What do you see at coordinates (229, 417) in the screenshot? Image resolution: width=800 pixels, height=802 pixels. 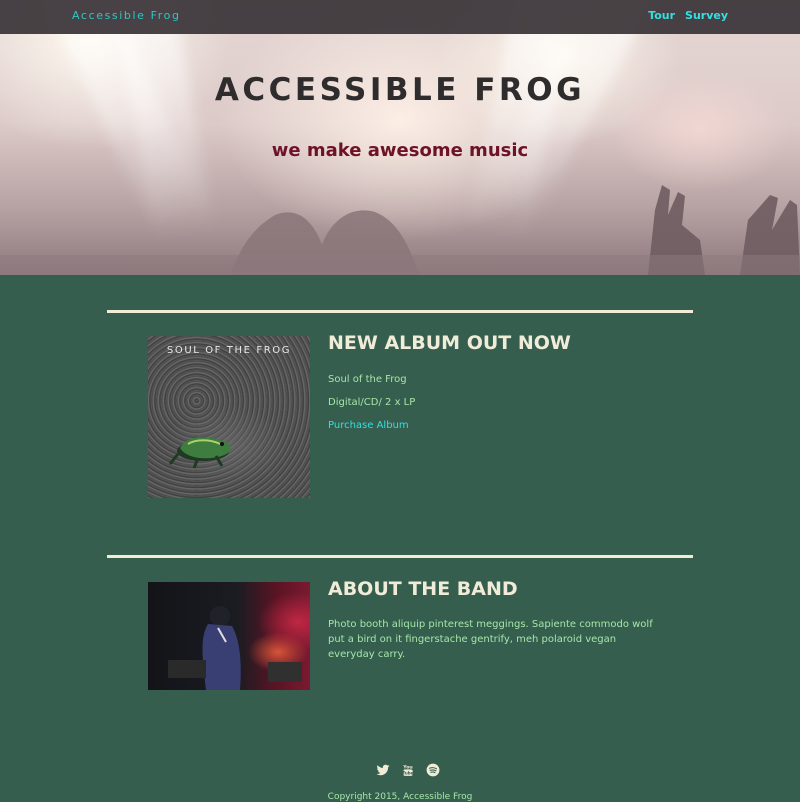 I see `album-cover-image: SOUL OF THE FROG` at bounding box center [229, 417].